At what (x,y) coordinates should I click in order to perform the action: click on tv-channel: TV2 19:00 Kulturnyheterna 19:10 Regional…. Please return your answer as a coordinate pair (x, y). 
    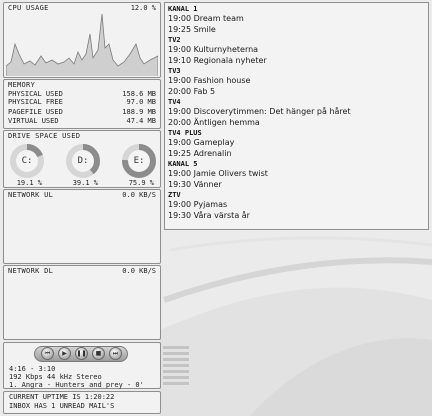
    Looking at the image, I should click on (296, 51).